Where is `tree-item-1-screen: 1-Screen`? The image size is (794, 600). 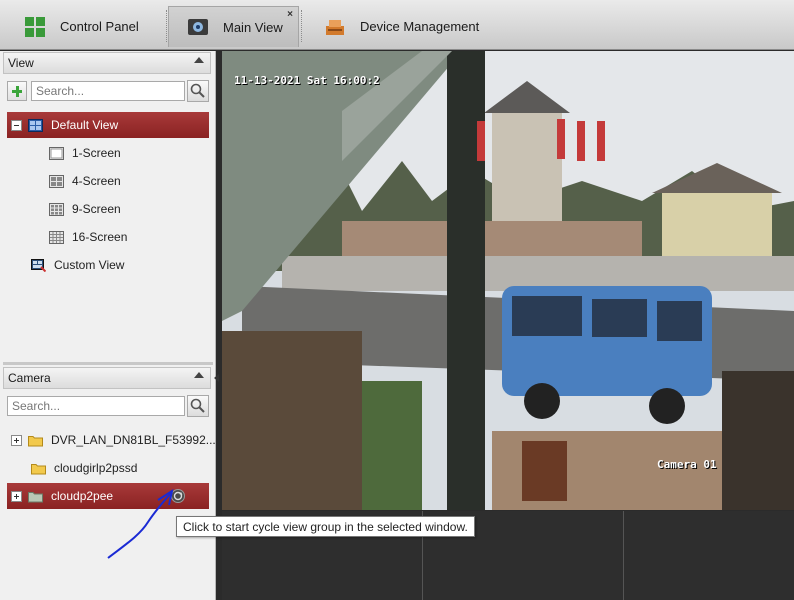 tree-item-1-screen: 1-Screen is located at coordinates (108, 153).